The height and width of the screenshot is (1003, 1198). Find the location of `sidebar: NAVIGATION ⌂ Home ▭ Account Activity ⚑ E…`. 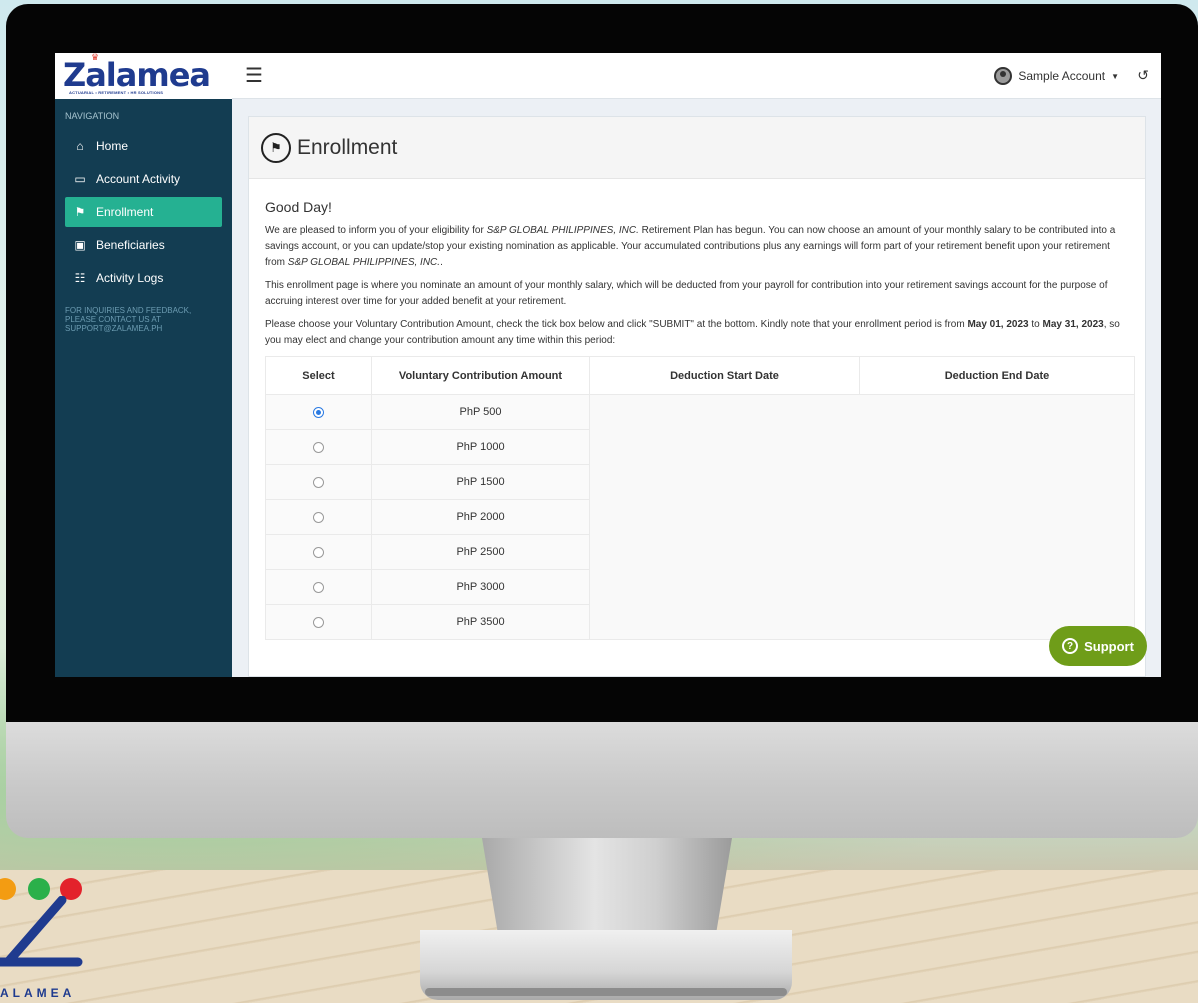

sidebar: NAVIGATION ⌂ Home ▭ Account Activity ⚑ E… is located at coordinates (143, 388).